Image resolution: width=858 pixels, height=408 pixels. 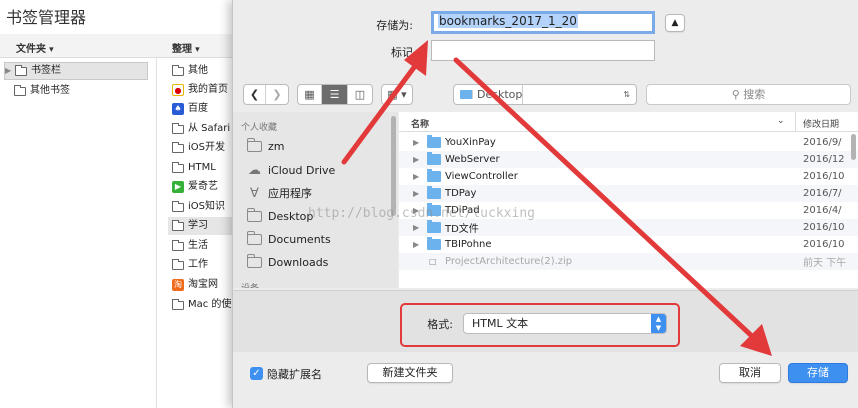 I want to click on annotation-arrow-line, so click(x=381, y=112).